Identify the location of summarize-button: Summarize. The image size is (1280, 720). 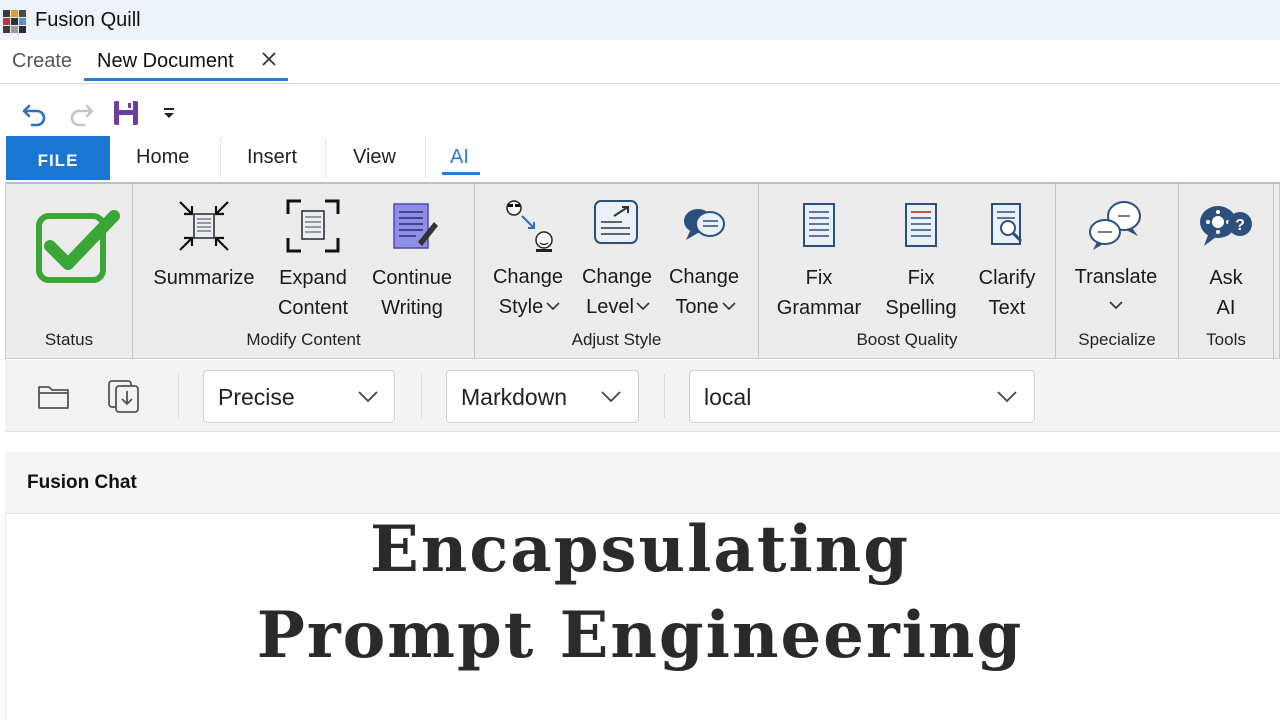
(204, 261).